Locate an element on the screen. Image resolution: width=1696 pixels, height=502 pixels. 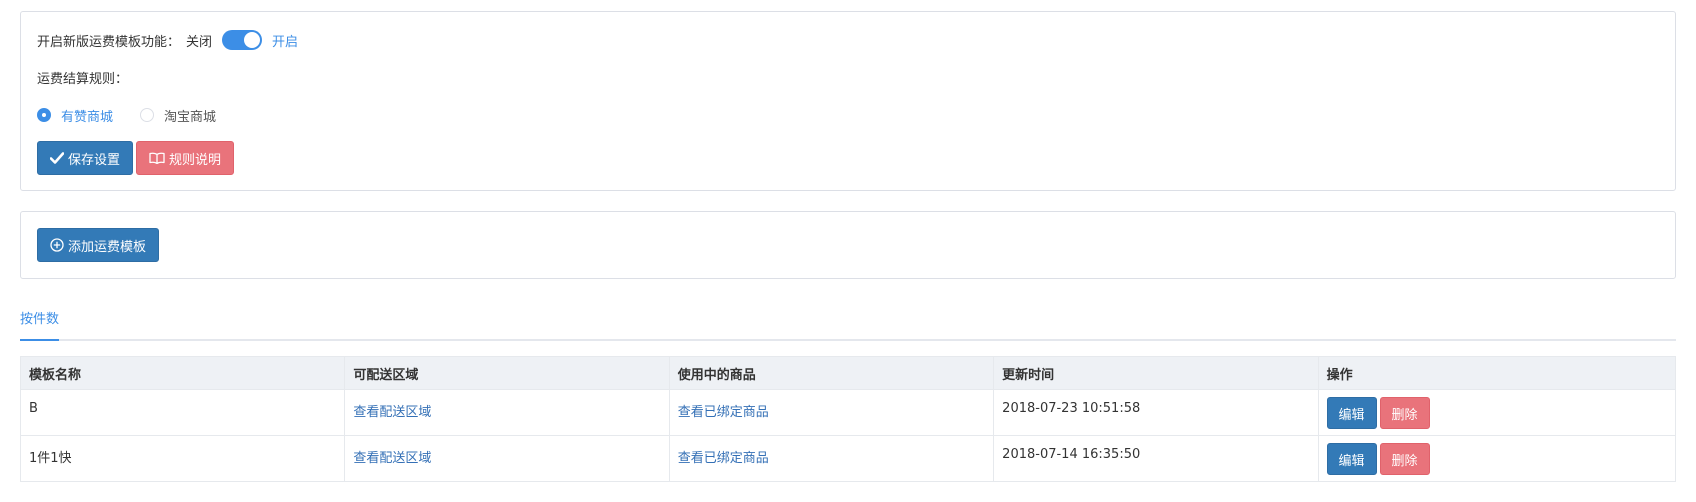
save-settings-button: 保存设置 is located at coordinates (85, 158).